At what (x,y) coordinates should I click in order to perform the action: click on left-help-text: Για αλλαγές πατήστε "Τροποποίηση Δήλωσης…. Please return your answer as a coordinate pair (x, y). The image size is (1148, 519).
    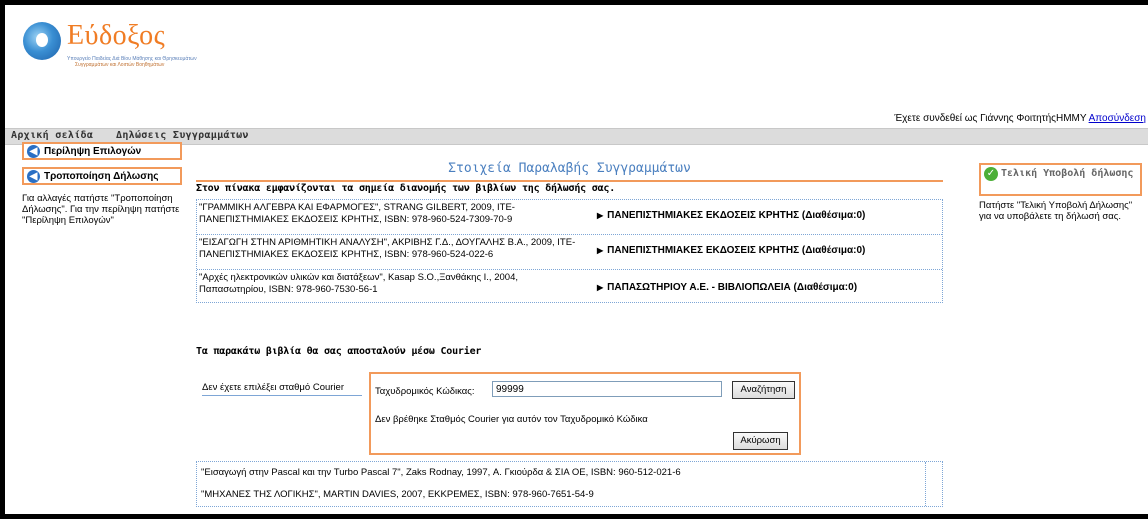
    Looking at the image, I should click on (101, 209).